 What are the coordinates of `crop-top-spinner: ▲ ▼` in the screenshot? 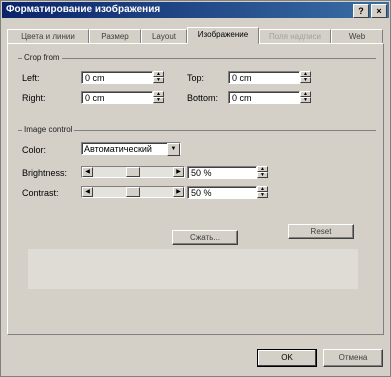 It's located at (305, 77).